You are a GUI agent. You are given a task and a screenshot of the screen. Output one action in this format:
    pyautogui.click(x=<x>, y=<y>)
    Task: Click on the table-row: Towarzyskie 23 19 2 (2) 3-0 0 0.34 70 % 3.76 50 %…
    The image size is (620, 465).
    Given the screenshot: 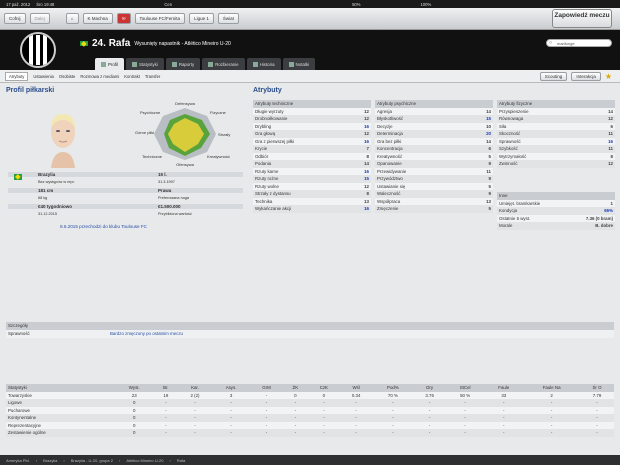 What is the action you would take?
    pyautogui.click(x=310, y=395)
    